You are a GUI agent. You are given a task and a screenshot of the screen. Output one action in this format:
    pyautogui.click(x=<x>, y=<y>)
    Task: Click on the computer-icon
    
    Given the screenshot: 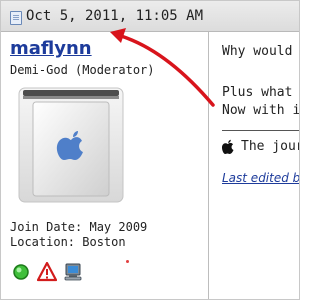 What is the action you would take?
    pyautogui.click(x=73, y=272)
    